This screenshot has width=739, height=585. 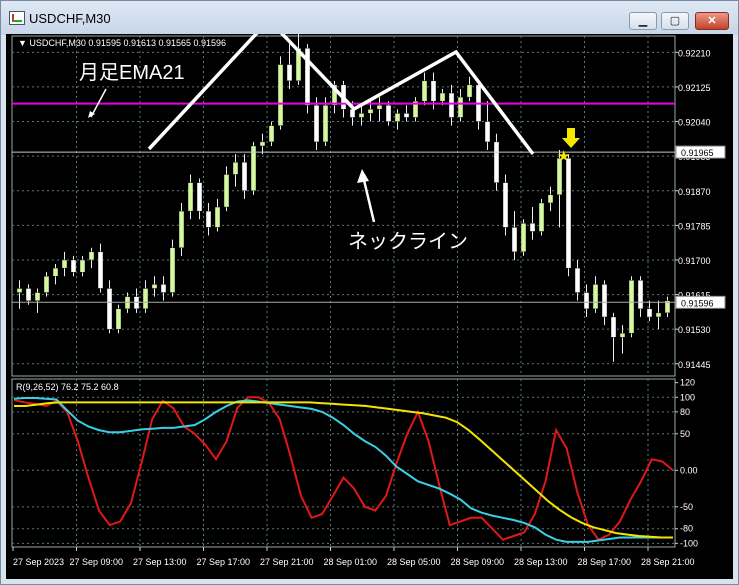 What do you see at coordinates (686, 507) in the screenshot?
I see `osc-tick-label: -50` at bounding box center [686, 507].